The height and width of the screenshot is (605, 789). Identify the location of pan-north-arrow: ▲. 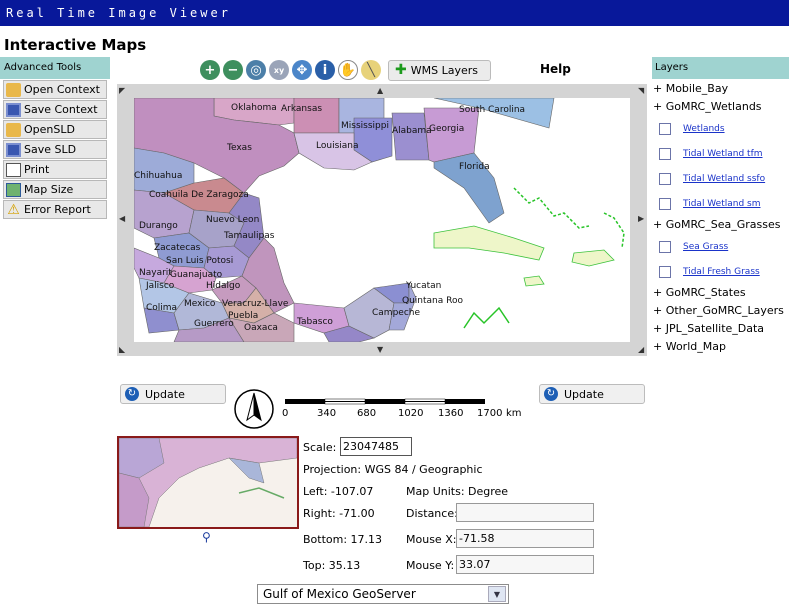
(380, 90).